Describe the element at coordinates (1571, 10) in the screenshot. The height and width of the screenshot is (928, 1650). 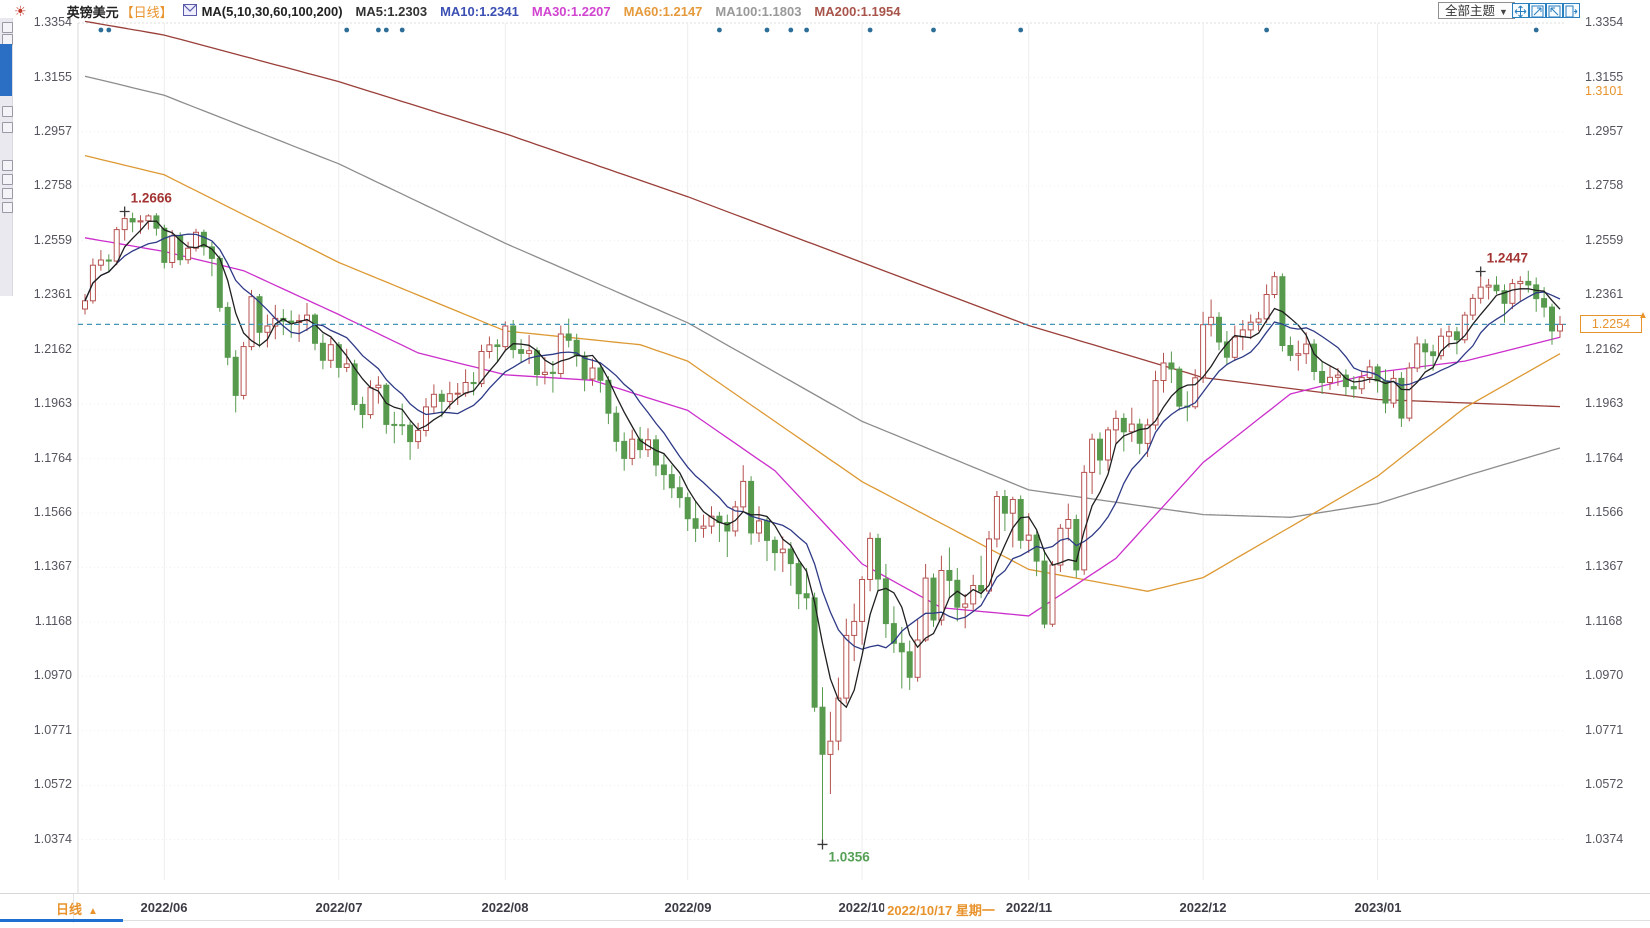
I see `shift-right-icon` at that location.